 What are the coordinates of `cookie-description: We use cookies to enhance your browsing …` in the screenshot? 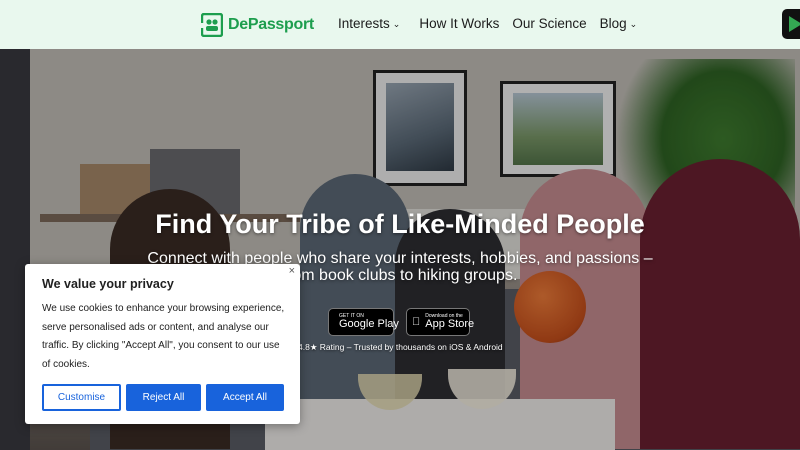 It's located at (163, 336).